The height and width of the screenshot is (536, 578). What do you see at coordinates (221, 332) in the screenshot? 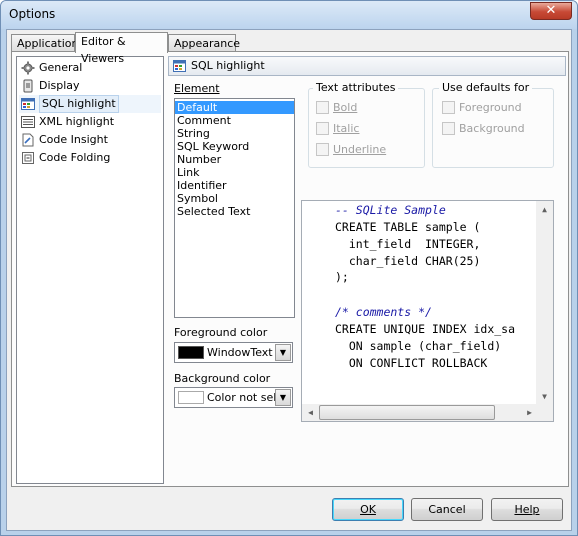
I see `foreground-color-label: Foreground color` at bounding box center [221, 332].